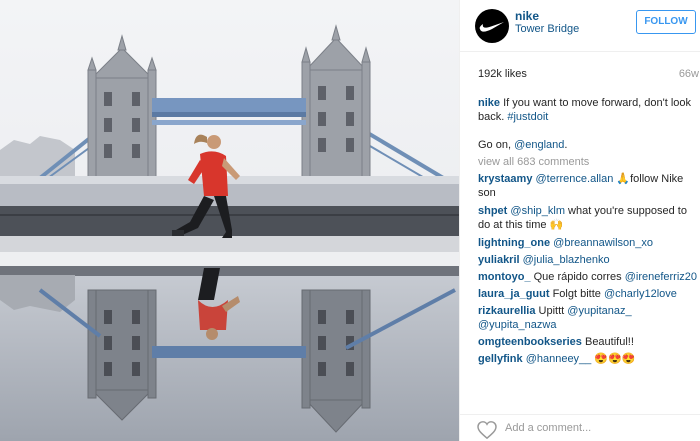  What do you see at coordinates (689, 74) in the screenshot?
I see `post-timestamp: 66w` at bounding box center [689, 74].